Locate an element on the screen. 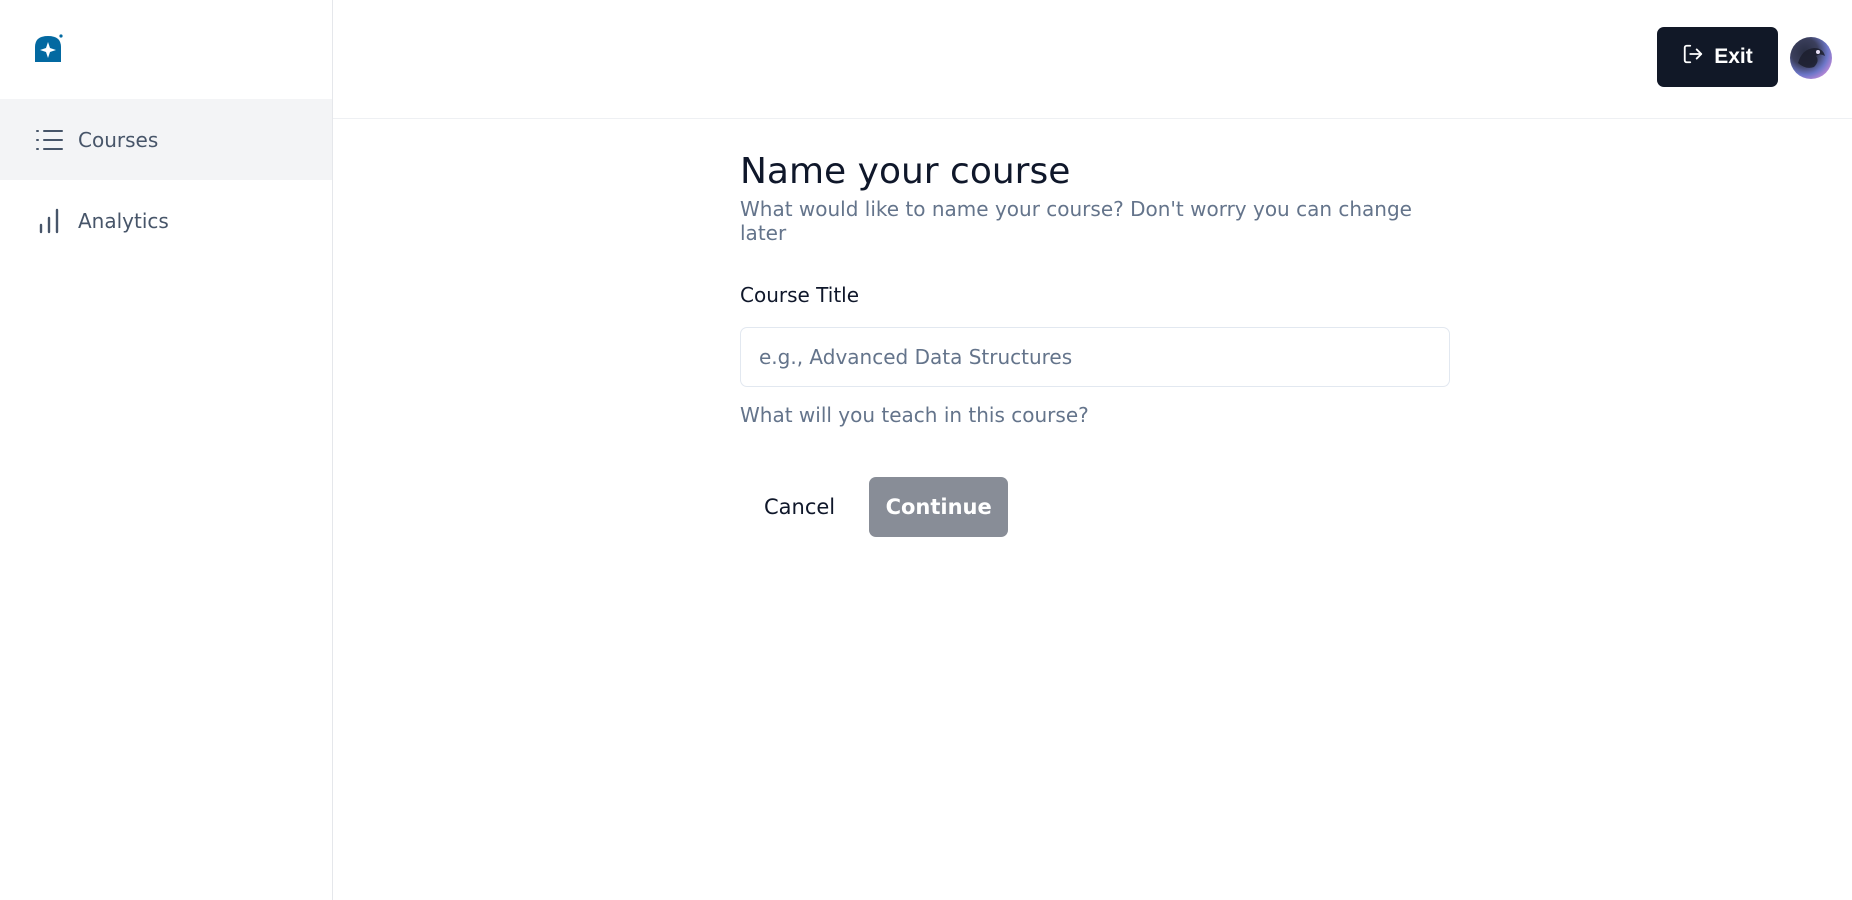 The width and height of the screenshot is (1852, 900). continue-button: Continue is located at coordinates (939, 507).